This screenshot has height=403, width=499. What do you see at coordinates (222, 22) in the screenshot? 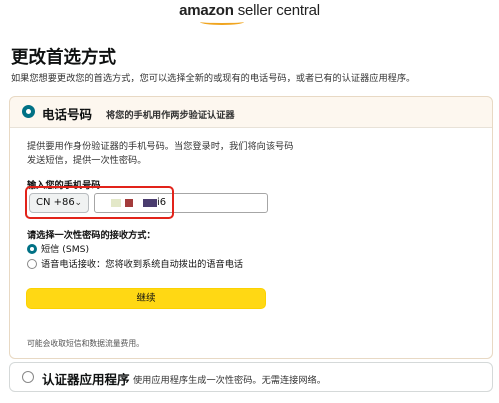
I see `amazon-smile-icon` at bounding box center [222, 22].